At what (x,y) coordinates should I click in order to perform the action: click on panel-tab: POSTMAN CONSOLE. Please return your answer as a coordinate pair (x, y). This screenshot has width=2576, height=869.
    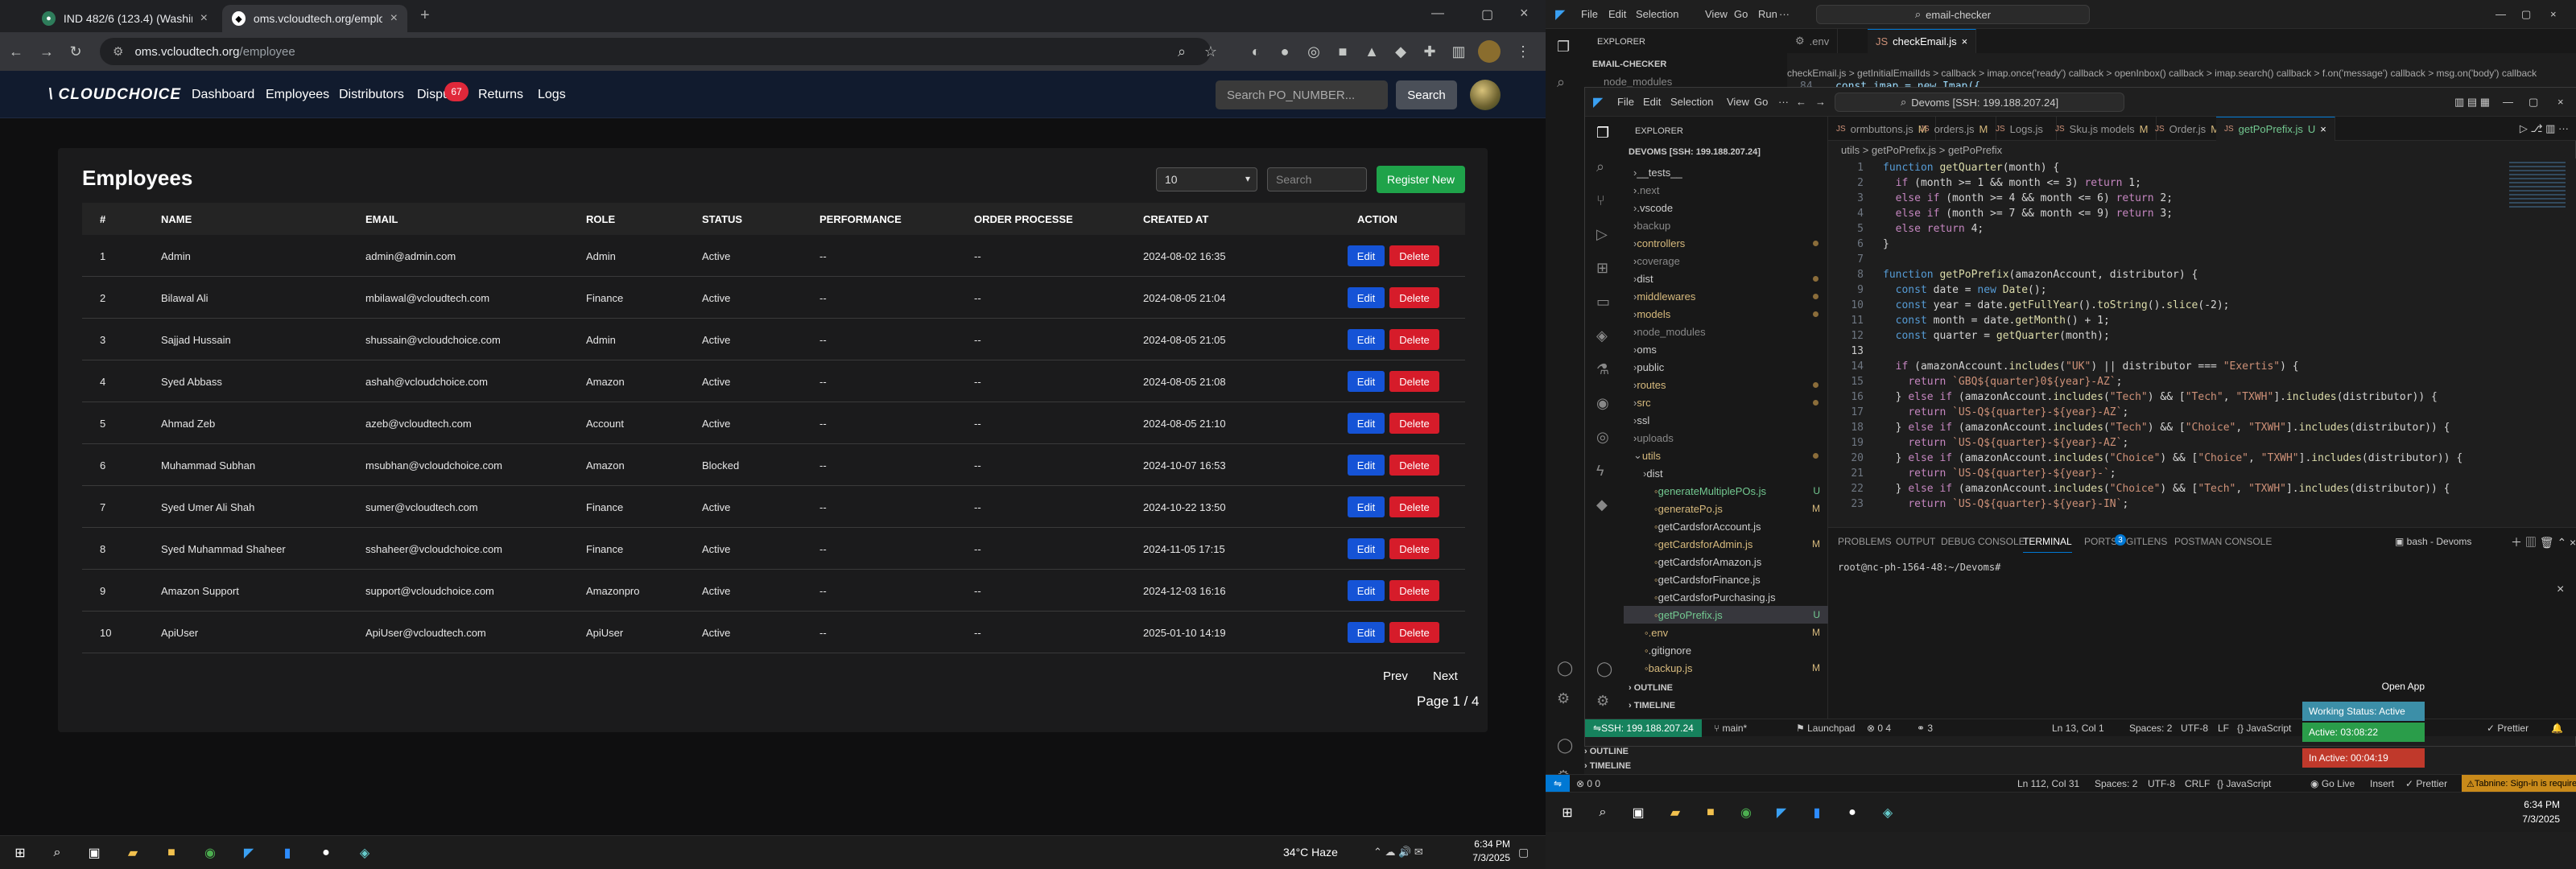
    Looking at the image, I should click on (2223, 541).